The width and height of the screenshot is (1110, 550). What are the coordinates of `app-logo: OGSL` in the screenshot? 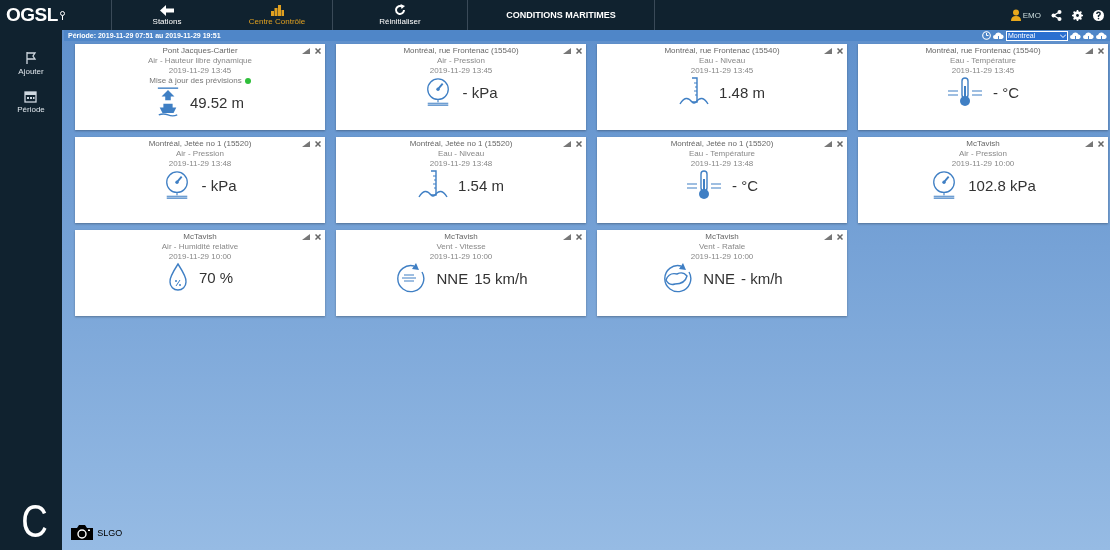 It's located at (32, 15).